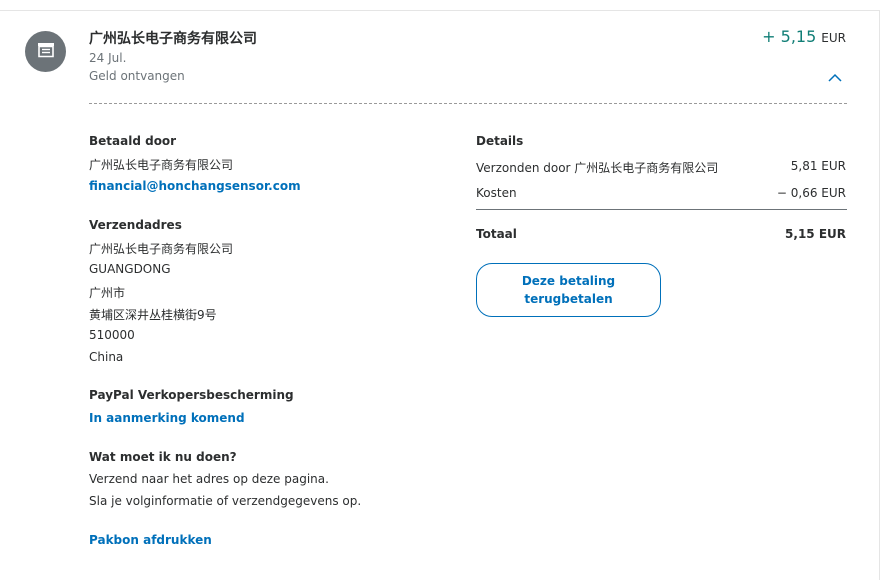  Describe the element at coordinates (135, 225) in the screenshot. I see `shipping-address-title: Verzendadres` at that location.